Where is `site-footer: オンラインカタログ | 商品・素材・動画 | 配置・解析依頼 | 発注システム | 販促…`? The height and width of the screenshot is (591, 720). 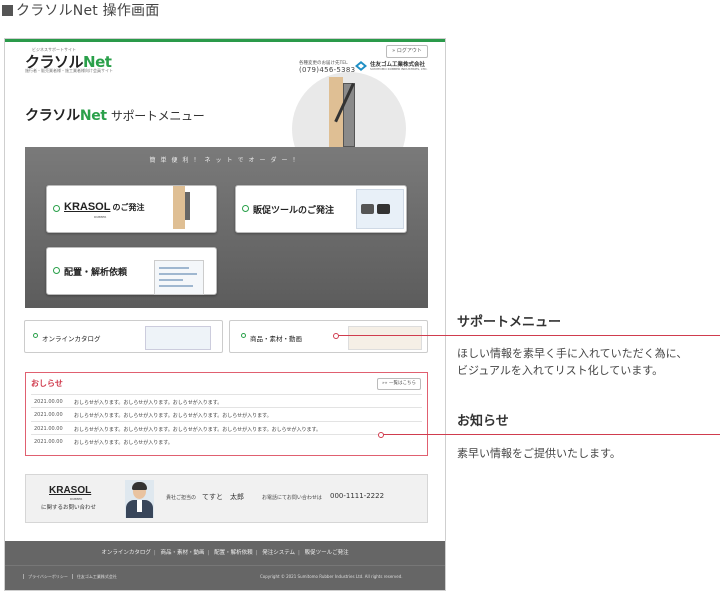
site-footer: オンラインカタログ | 商品・素材・動画 | 配置・解析依頼 | 発注システム | 販促… is located at coordinates (225, 565).